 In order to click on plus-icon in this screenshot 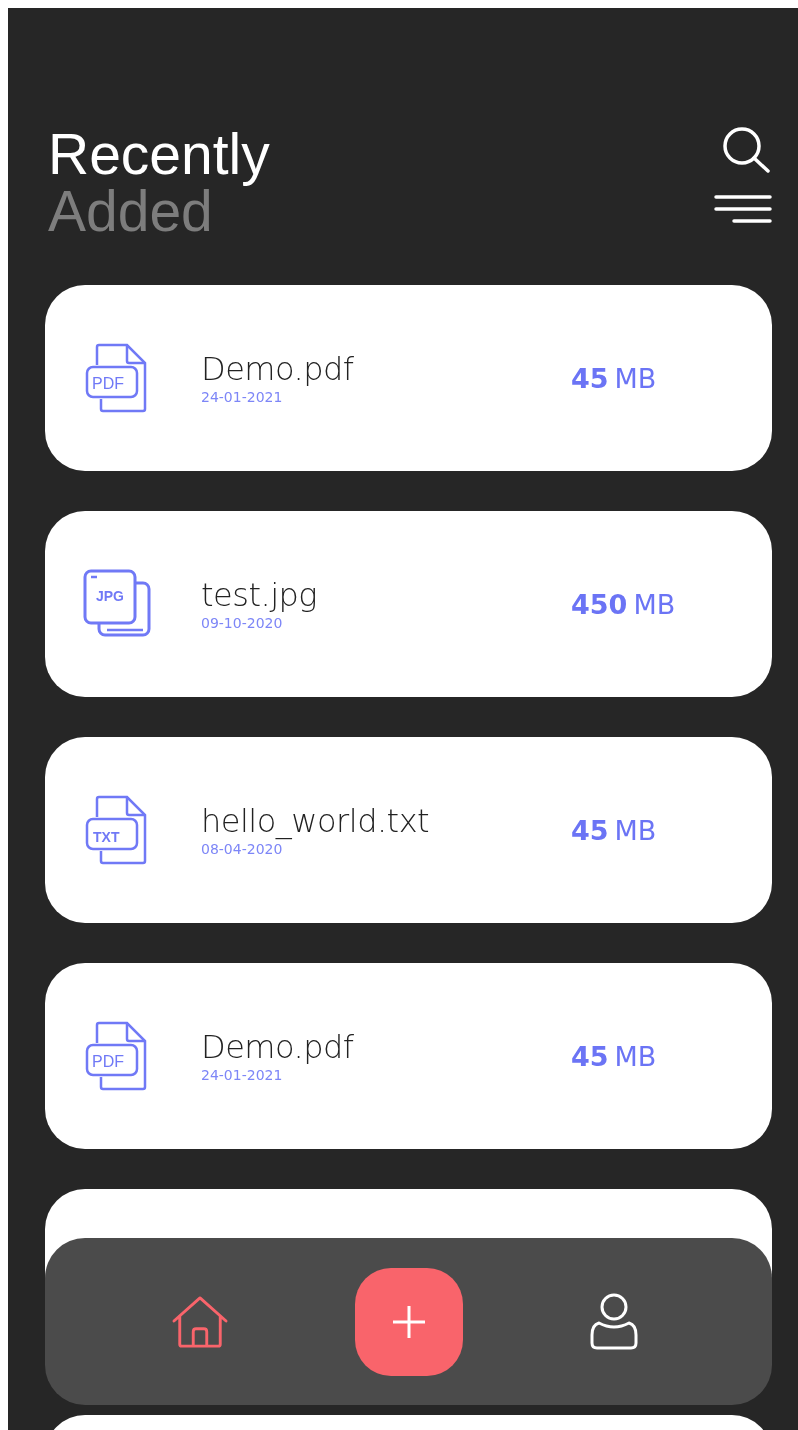, I will do `click(409, 1321)`.